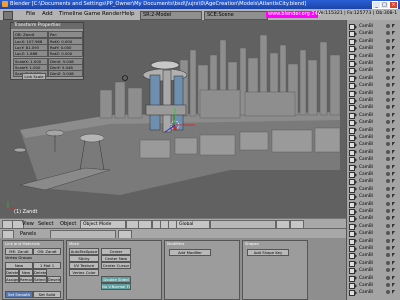  Describe the element at coordinates (92, 14) in the screenshot. I see `menu-game: Game` at that location.